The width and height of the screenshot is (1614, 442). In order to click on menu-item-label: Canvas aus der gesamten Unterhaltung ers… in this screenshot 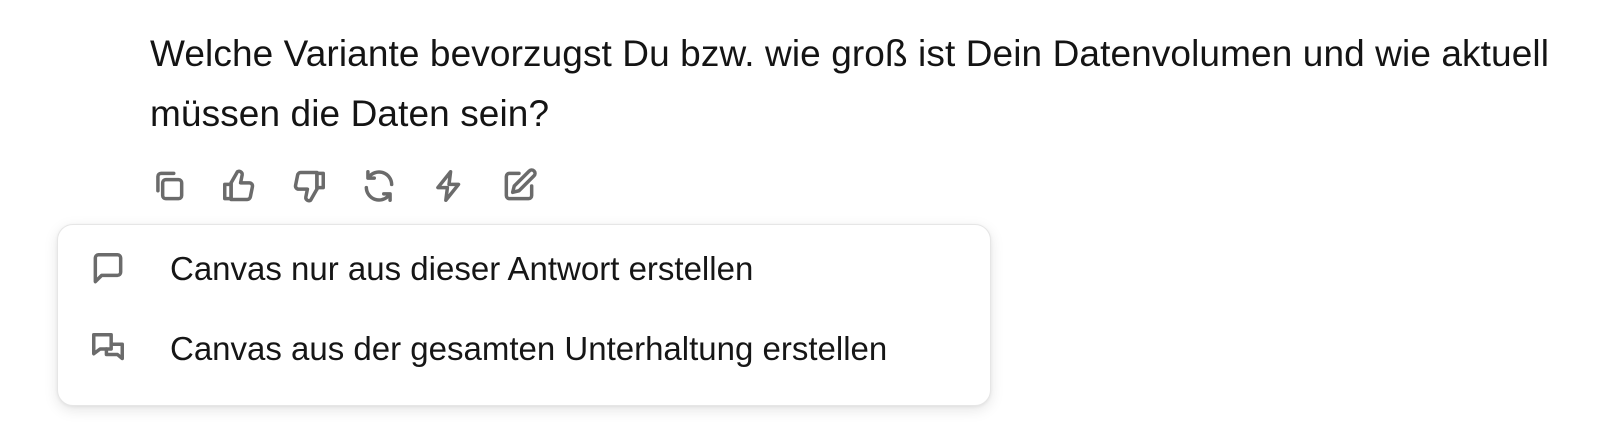, I will do `click(529, 348)`.